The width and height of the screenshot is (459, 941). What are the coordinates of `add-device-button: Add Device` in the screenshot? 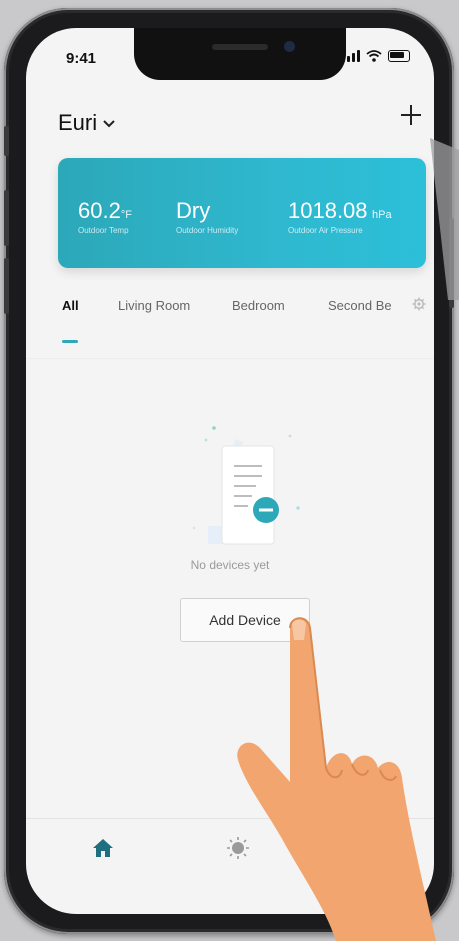 It's located at (245, 620).